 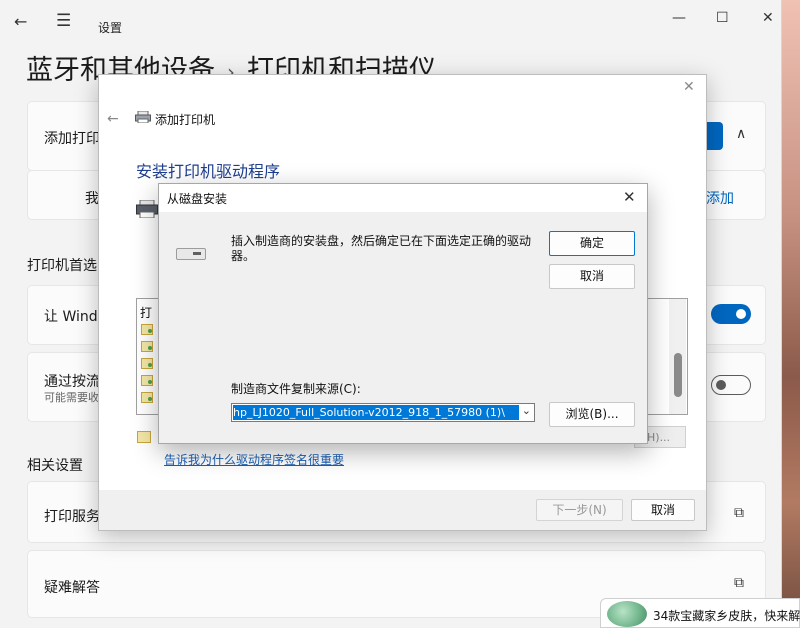 What do you see at coordinates (254, 459) in the screenshot?
I see `driver-signing-link: 告诉我为什么驱动程序签名很重要` at bounding box center [254, 459].